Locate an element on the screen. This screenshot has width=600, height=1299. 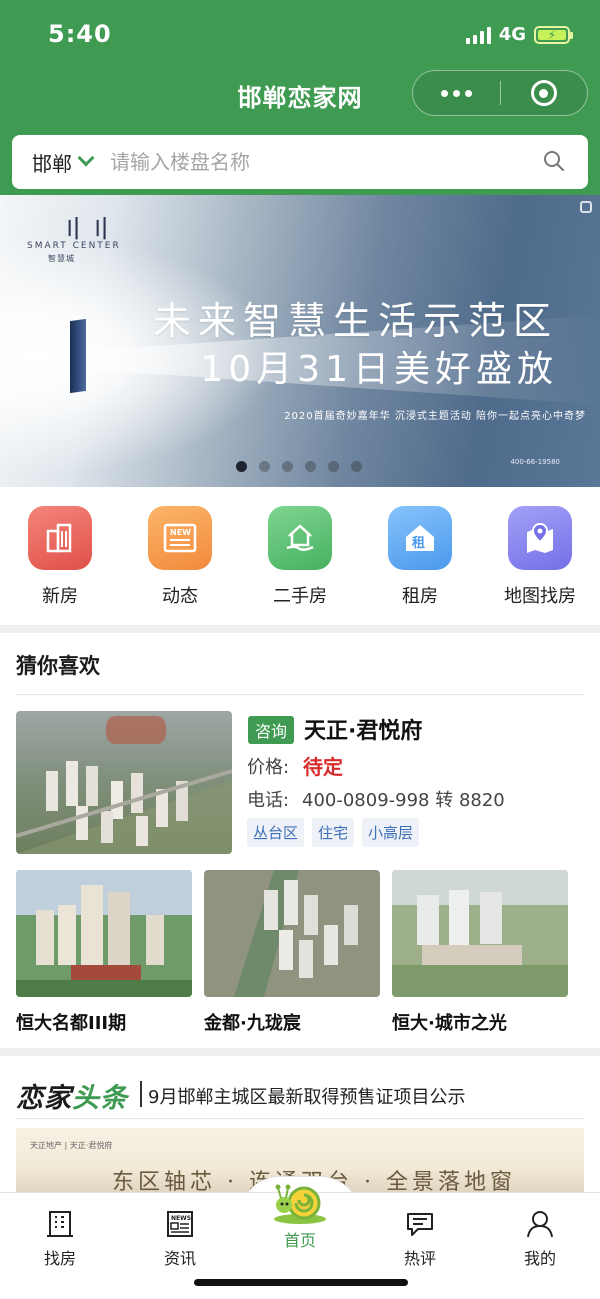
banner-logo-sub: 智慧城 is located at coordinates (61, 258).